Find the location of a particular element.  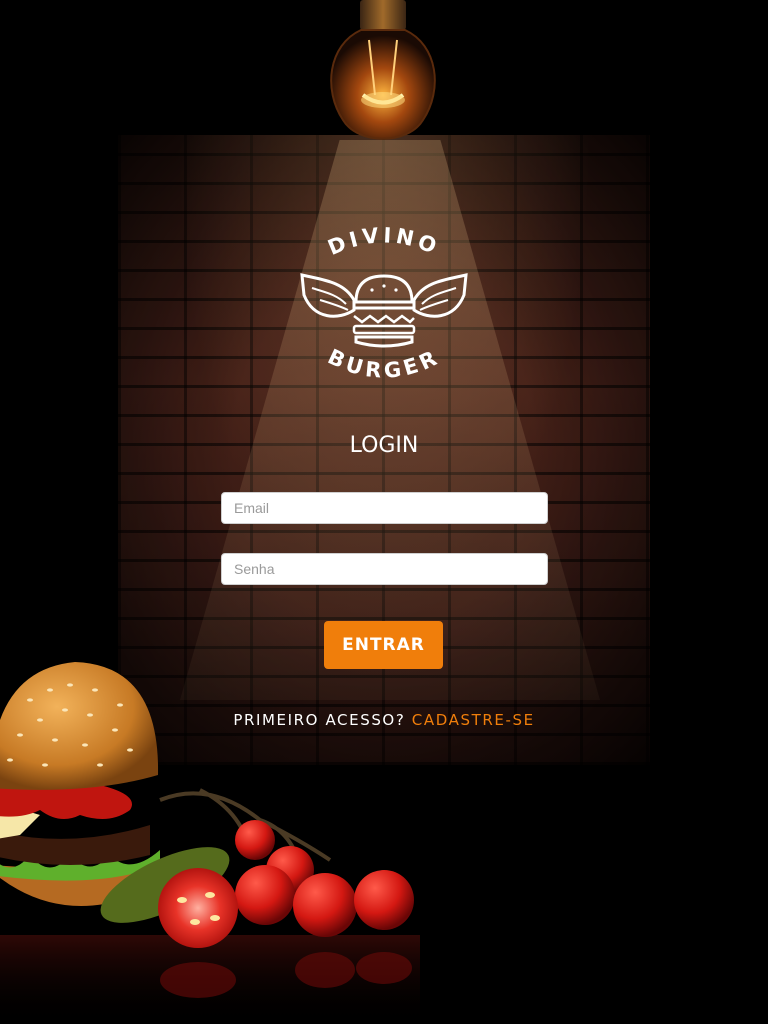

password-input is located at coordinates (384, 569).